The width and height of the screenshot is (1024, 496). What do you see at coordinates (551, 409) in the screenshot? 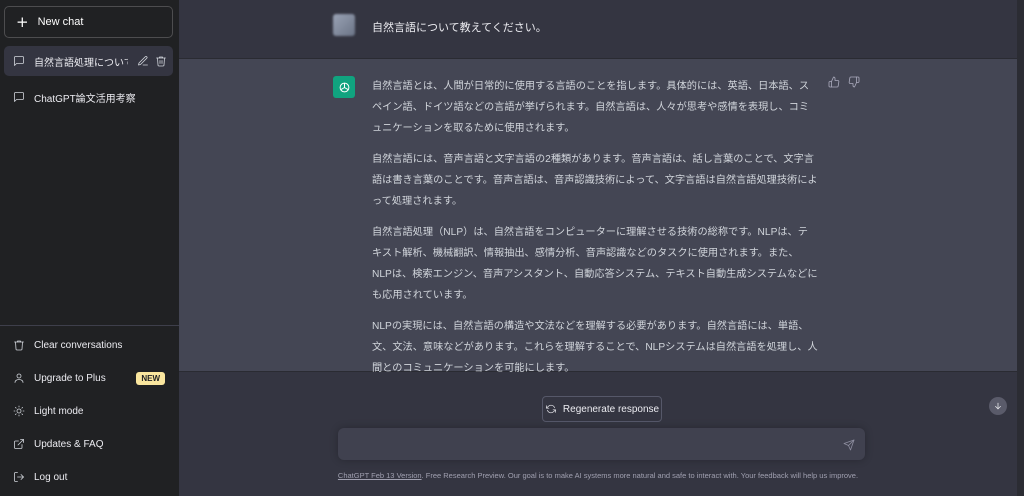
I see `refresh-icon` at bounding box center [551, 409].